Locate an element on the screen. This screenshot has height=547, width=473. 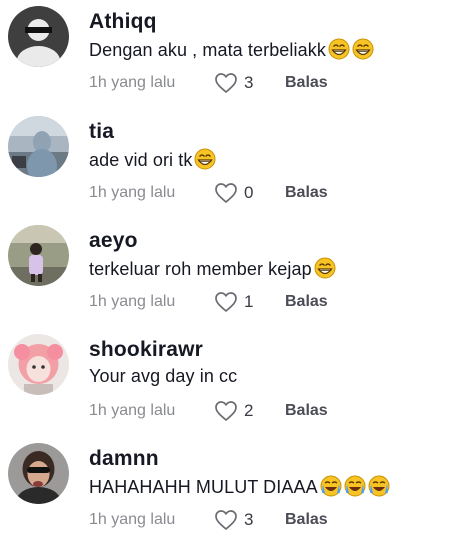
like-button: 0 is located at coordinates (233, 193).